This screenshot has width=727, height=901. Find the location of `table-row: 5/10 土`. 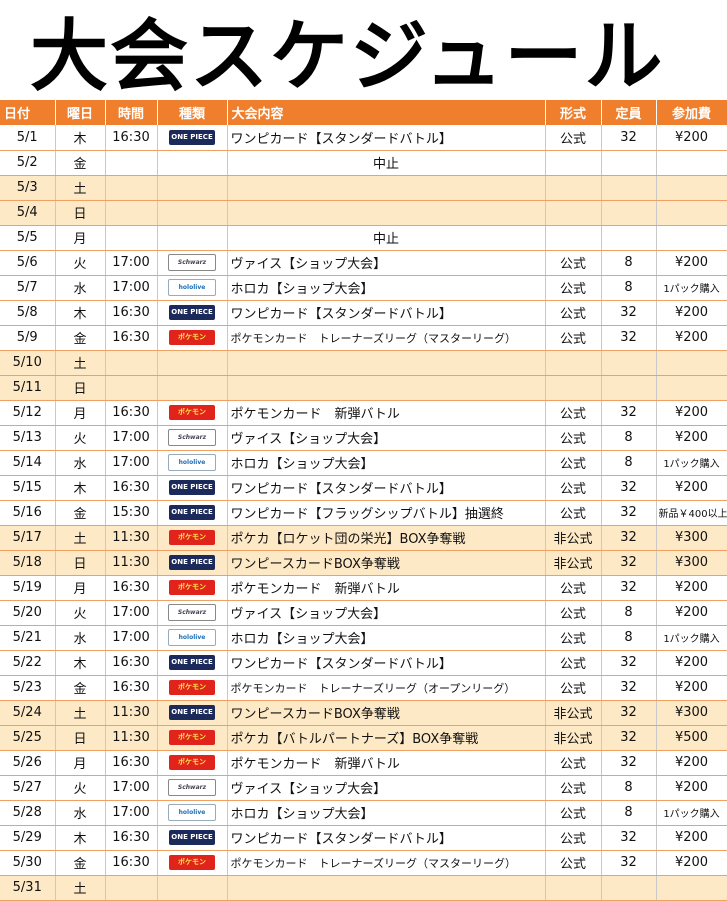

table-row: 5/10 土 is located at coordinates (363, 363).